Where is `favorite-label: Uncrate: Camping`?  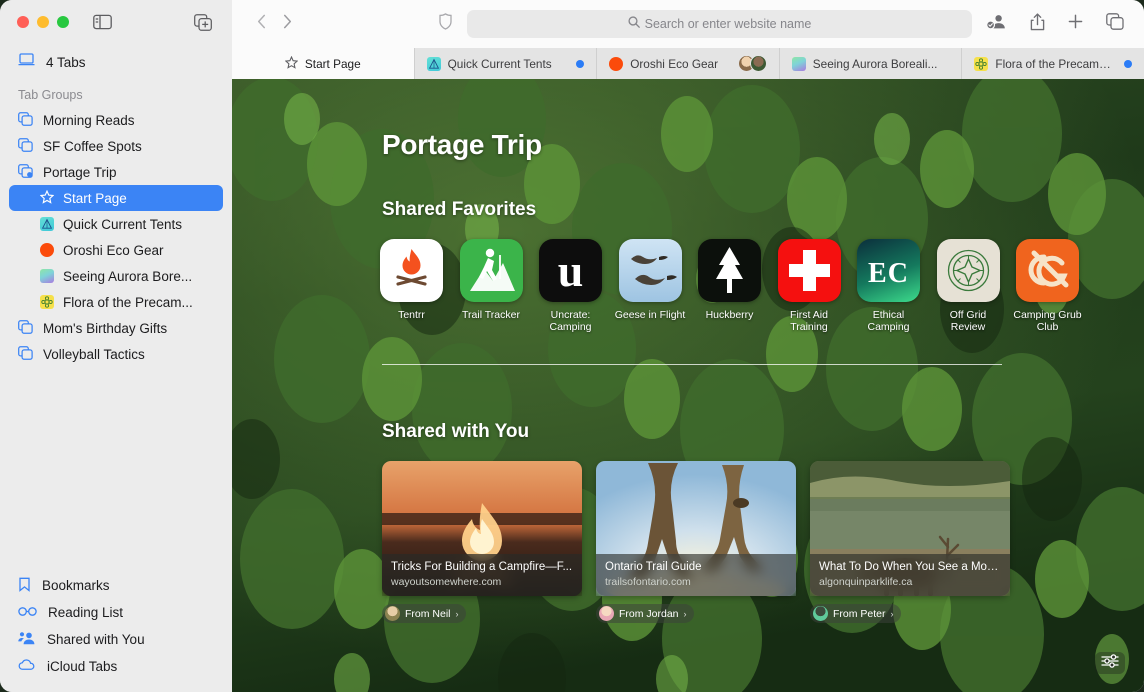 favorite-label: Uncrate: Camping is located at coordinates (570, 321).